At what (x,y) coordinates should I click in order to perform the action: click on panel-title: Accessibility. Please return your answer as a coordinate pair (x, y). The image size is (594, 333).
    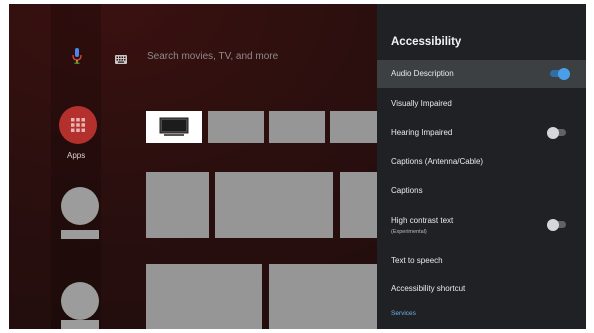
    Looking at the image, I should click on (426, 42).